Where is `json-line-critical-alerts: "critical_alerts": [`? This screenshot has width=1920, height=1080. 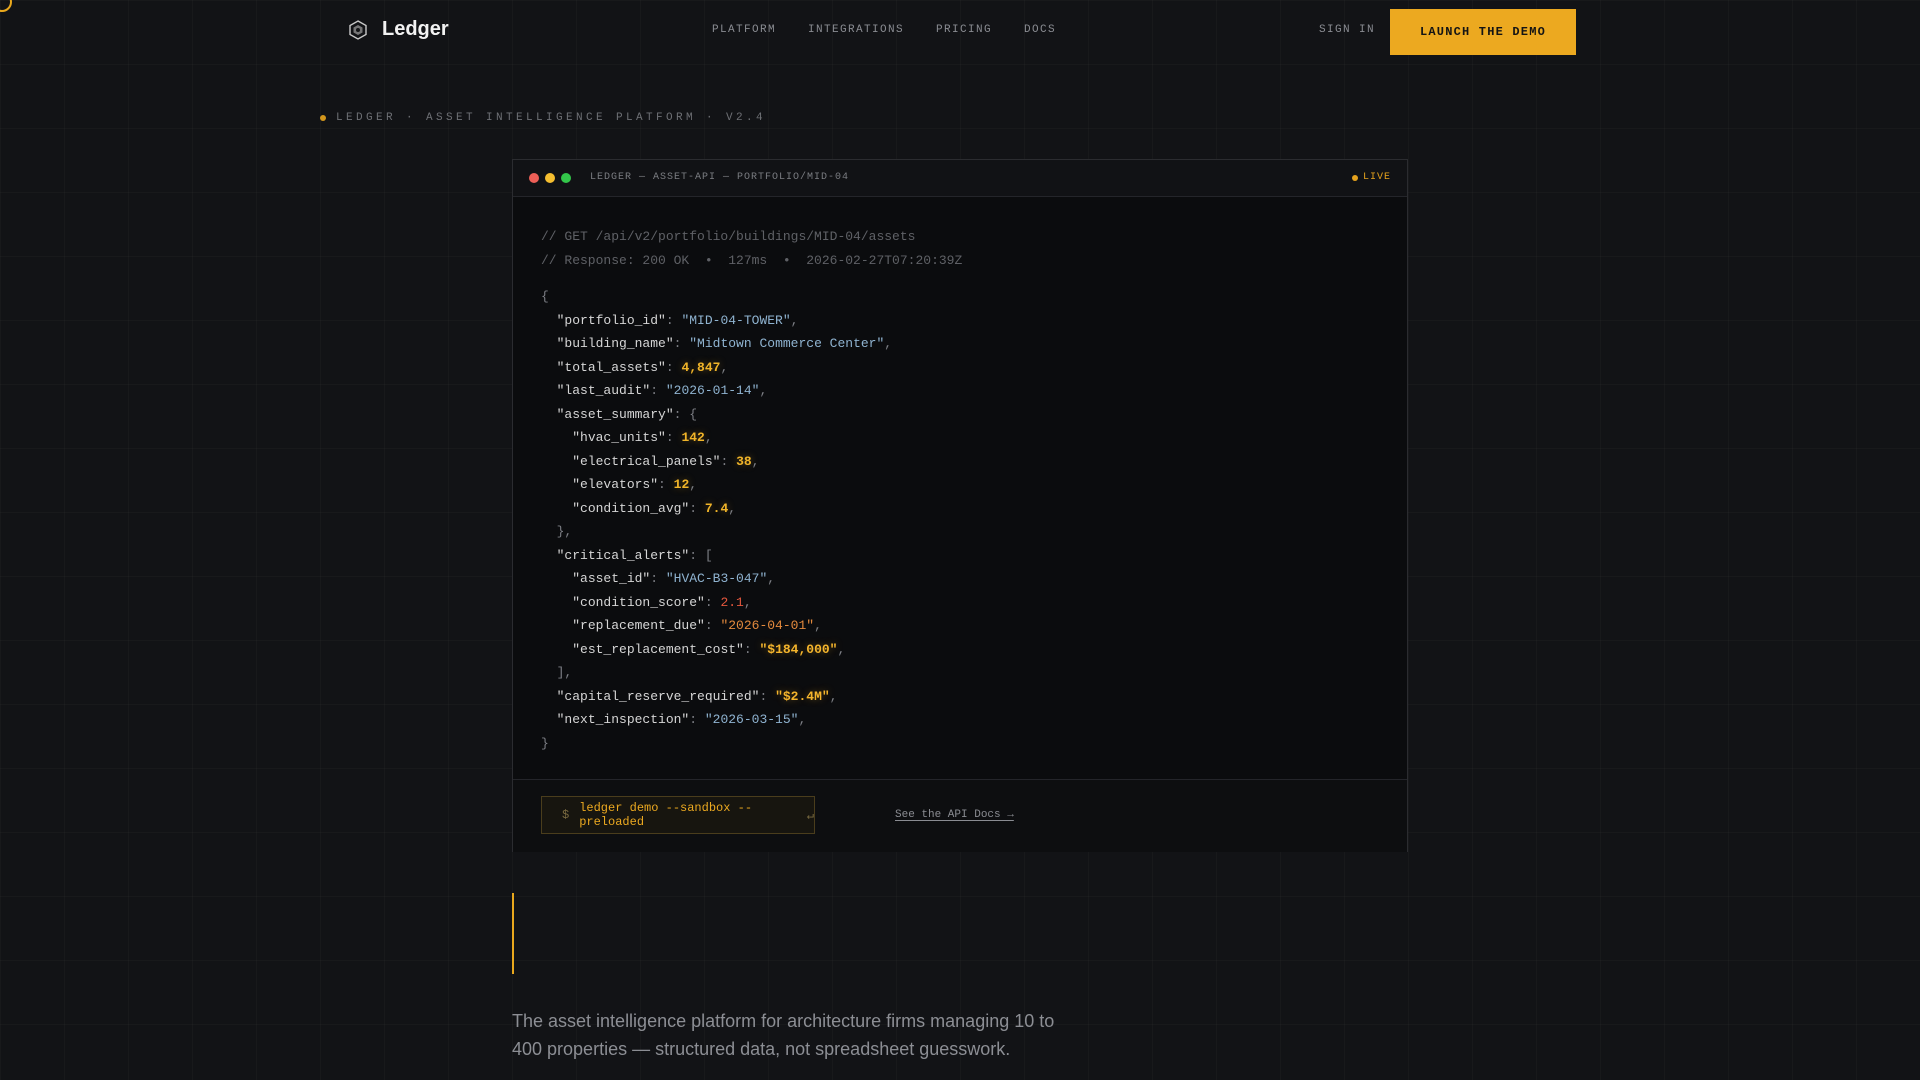
json-line-critical-alerts: "critical_alerts": [ is located at coordinates (634, 555).